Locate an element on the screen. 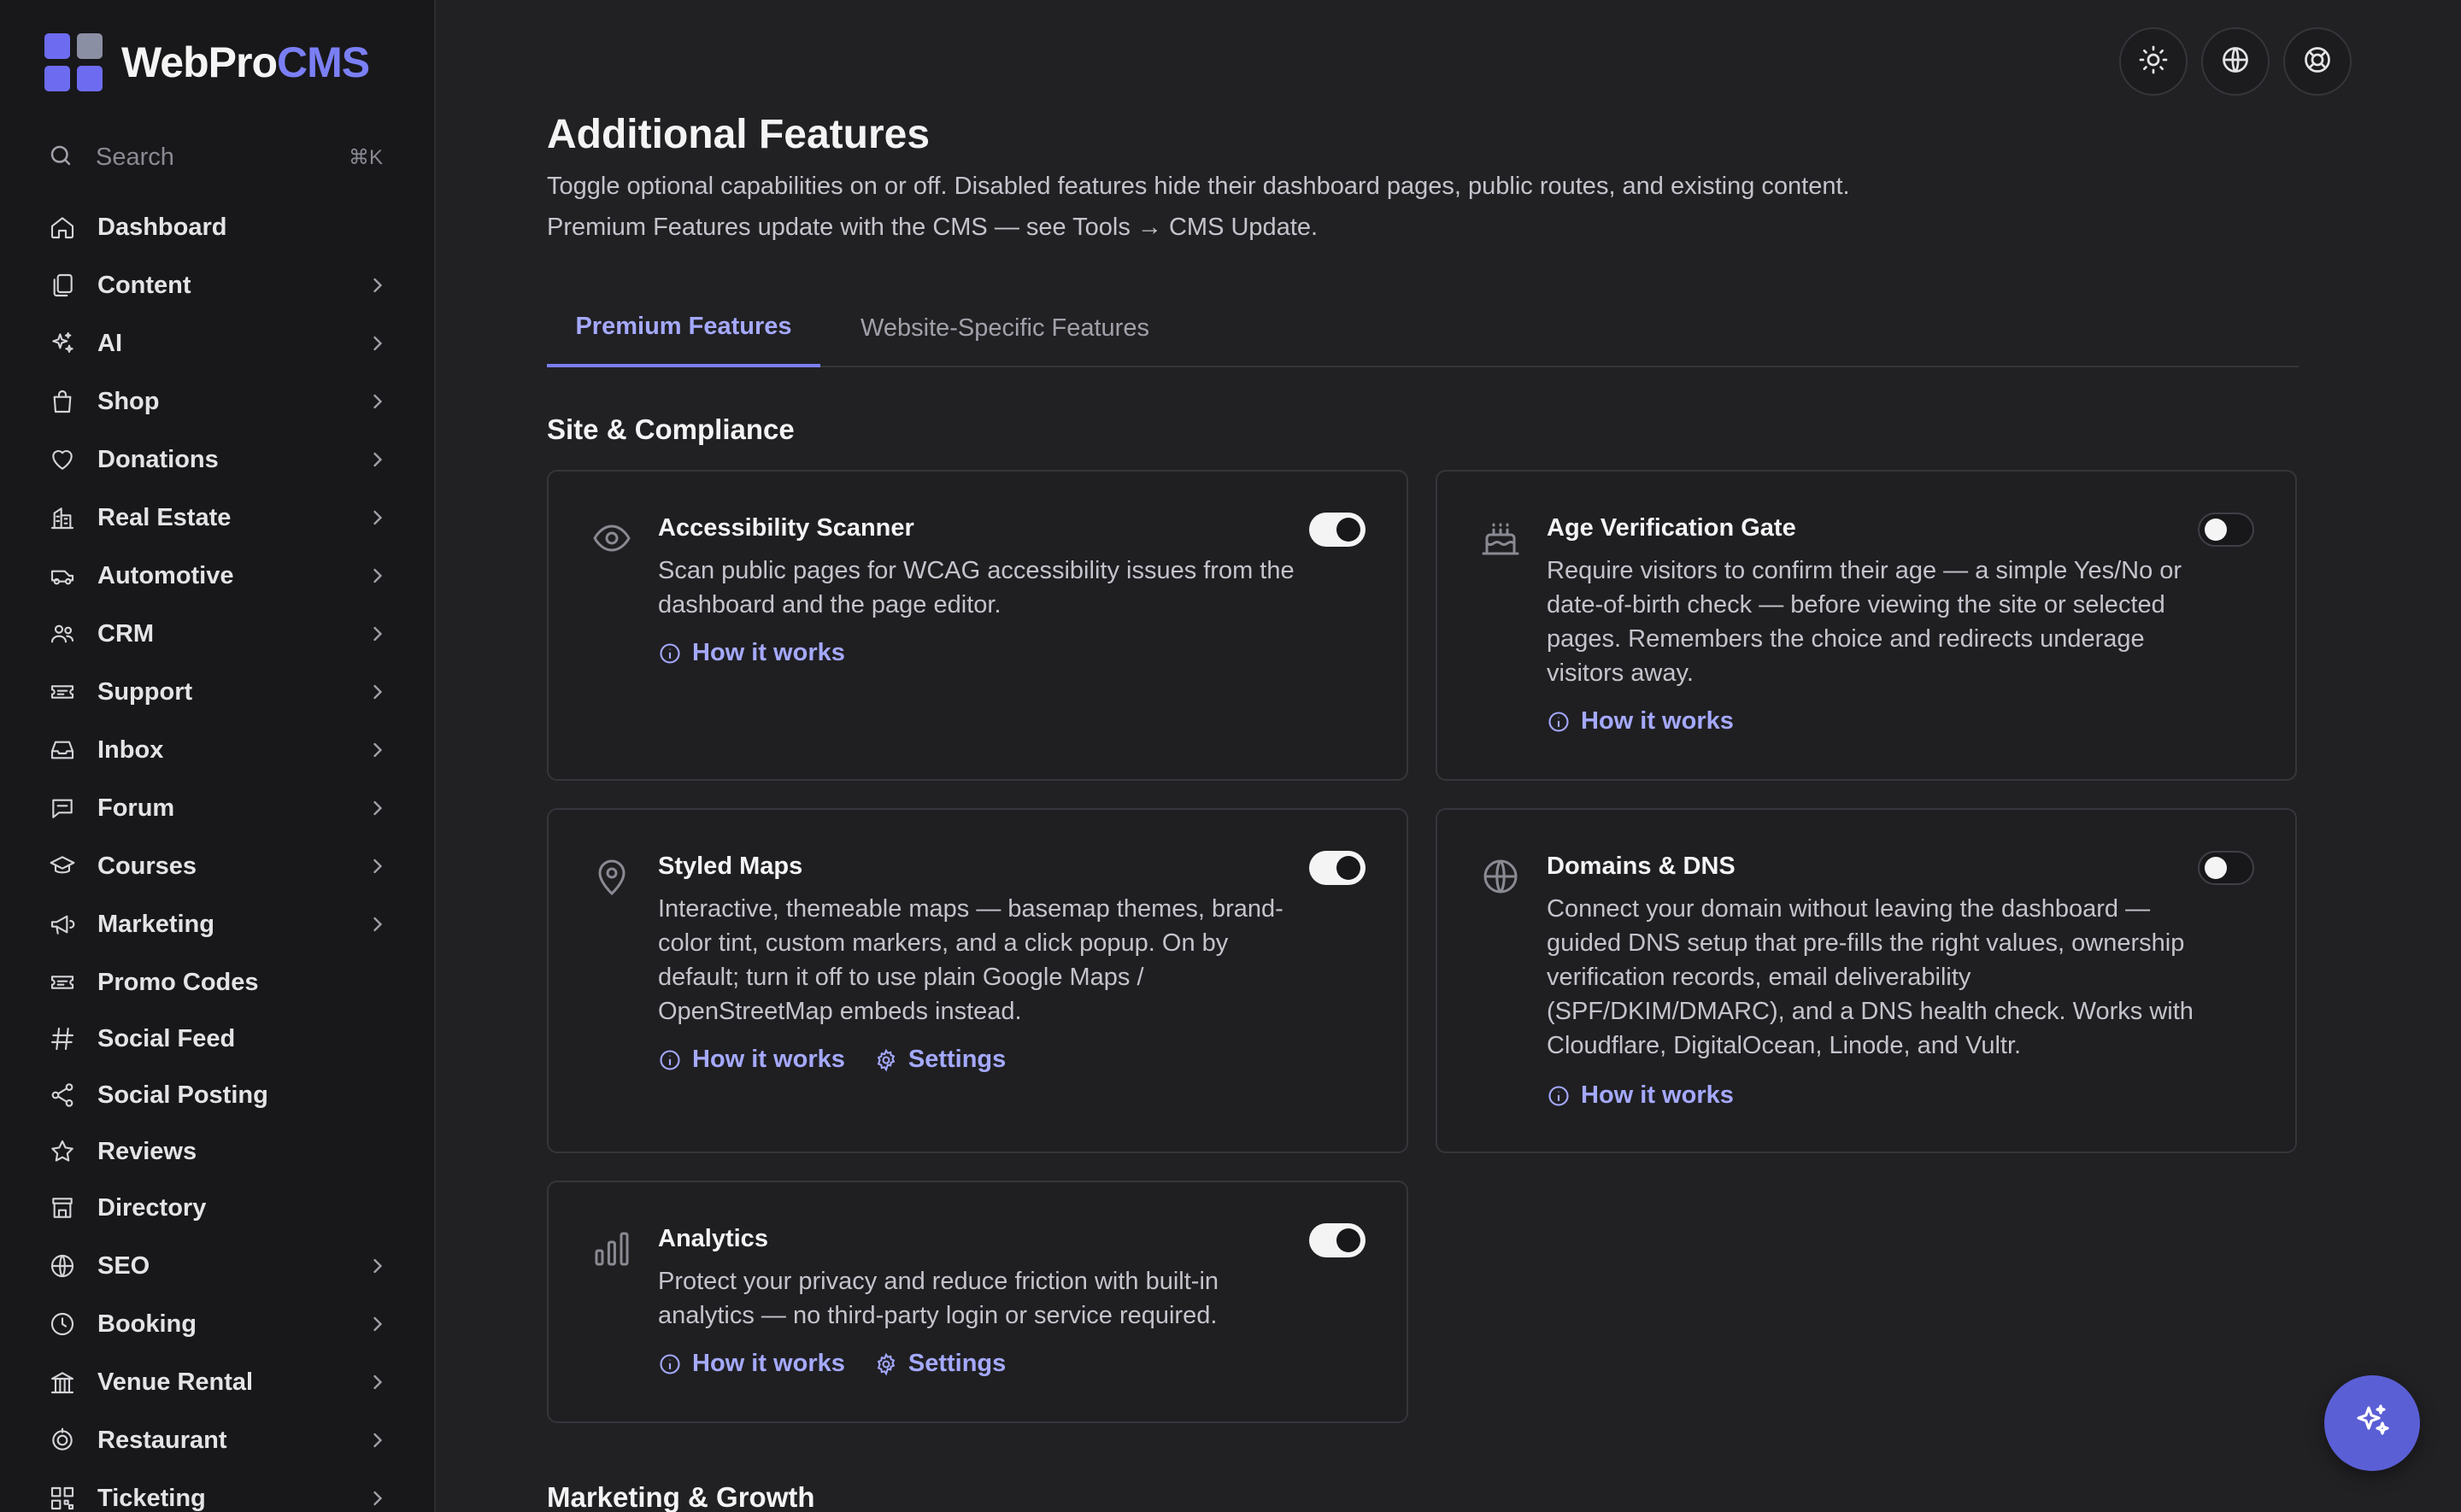 This screenshot has width=2461, height=1512. sidebar-item-content: Content is located at coordinates (219, 285).